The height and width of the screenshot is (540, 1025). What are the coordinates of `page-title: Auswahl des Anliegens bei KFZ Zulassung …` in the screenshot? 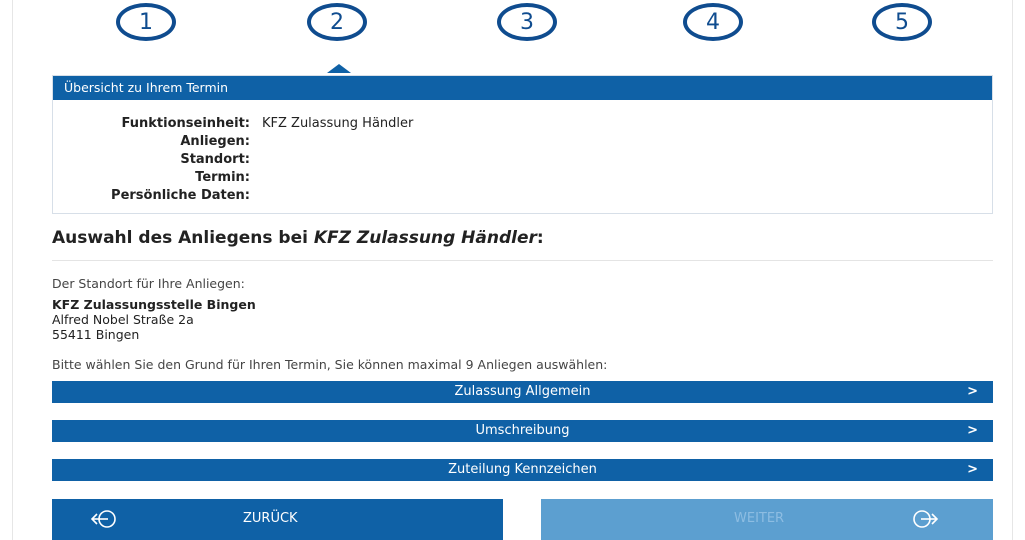 It's located at (298, 238).